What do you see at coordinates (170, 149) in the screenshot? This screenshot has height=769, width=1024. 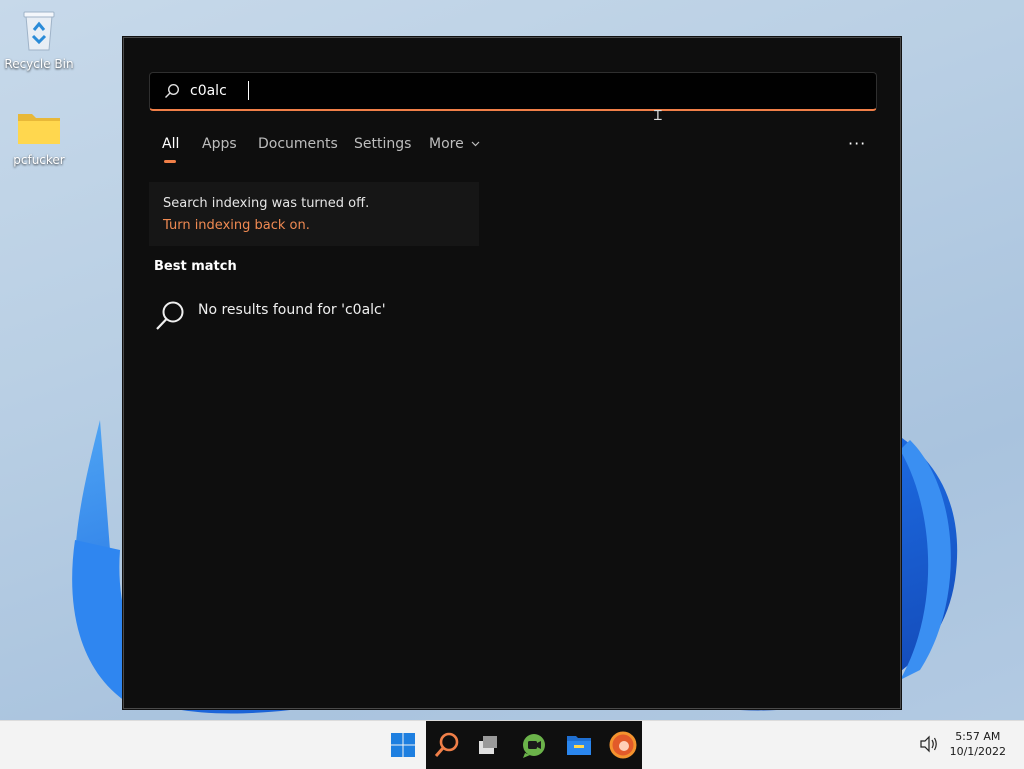 I see `tab-all: All` at bounding box center [170, 149].